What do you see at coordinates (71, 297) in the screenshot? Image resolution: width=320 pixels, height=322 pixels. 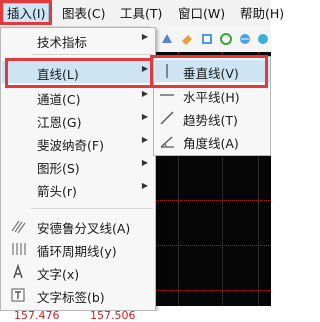 I see `menu-item-label: 文字标签(b)` at bounding box center [71, 297].